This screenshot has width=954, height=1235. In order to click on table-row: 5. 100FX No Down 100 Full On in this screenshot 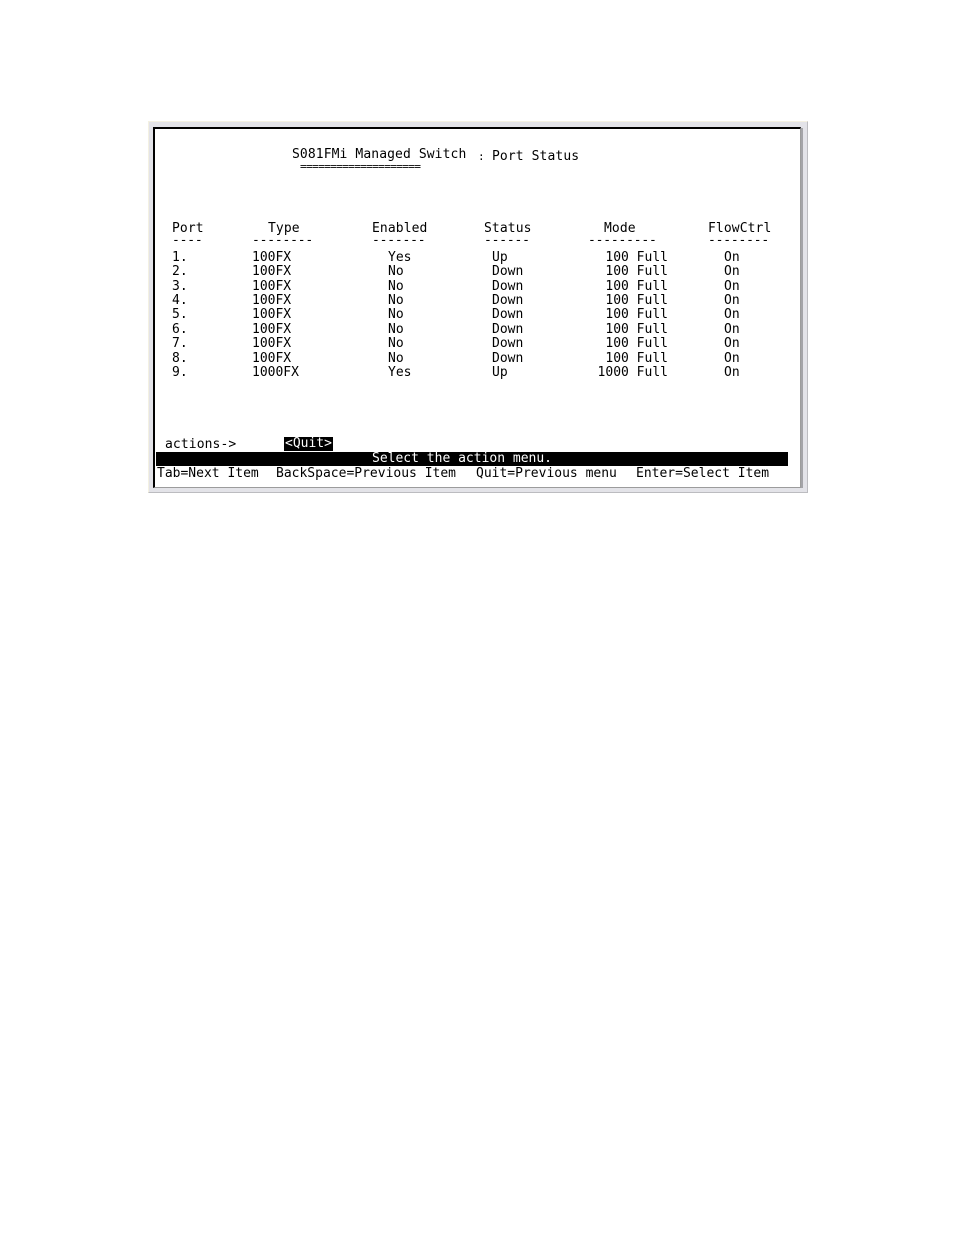, I will do `click(477, 315)`.